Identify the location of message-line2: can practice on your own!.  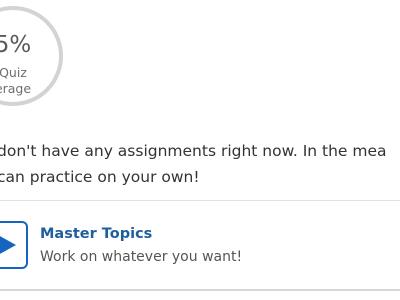
(100, 177).